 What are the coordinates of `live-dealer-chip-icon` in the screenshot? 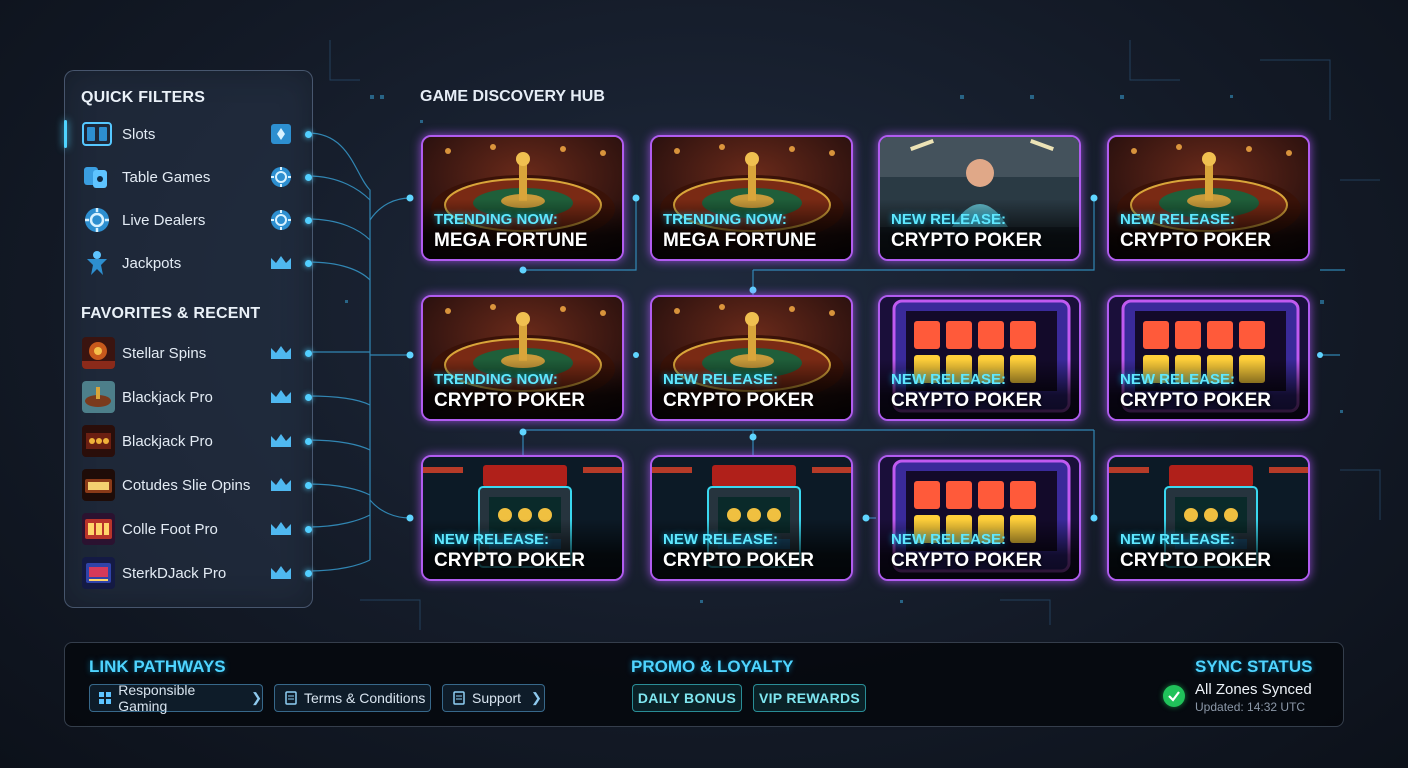 It's located at (97, 220).